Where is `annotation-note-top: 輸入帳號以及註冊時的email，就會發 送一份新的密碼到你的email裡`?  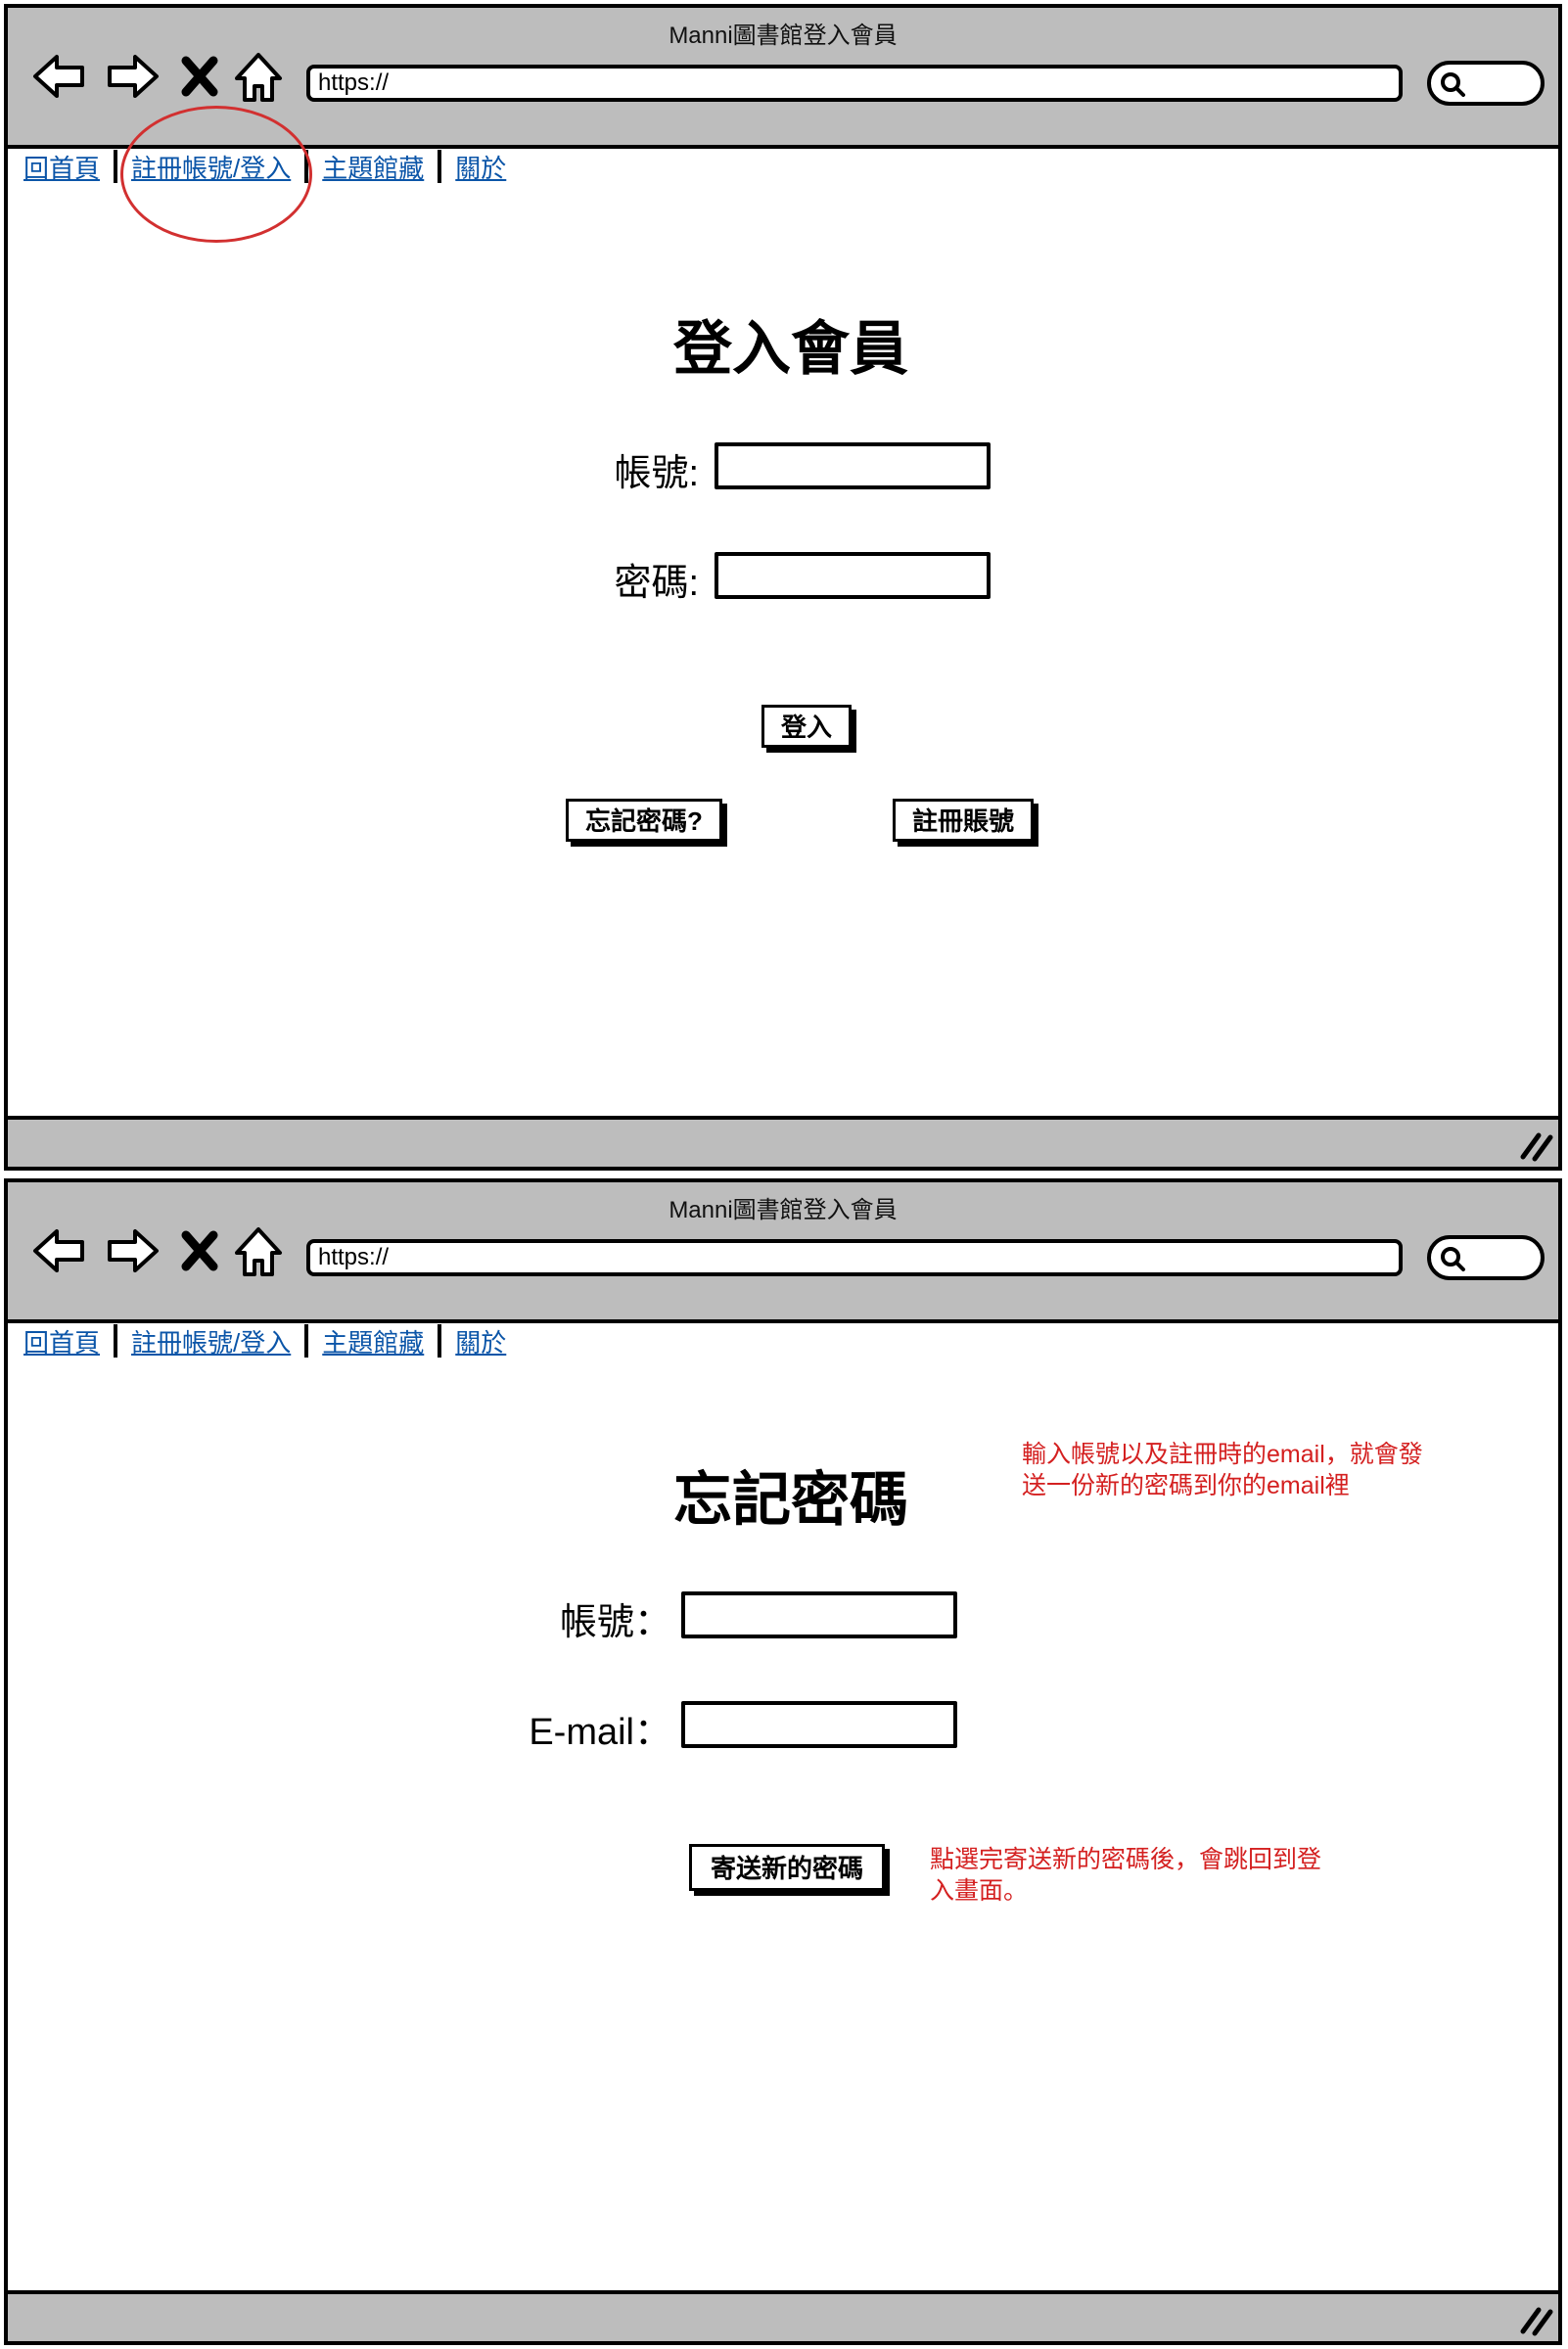
annotation-note-top: 輸入帳號以及註冊時的email，就會發 送一份新的密碼到你的email裡 is located at coordinates (1252, 1470).